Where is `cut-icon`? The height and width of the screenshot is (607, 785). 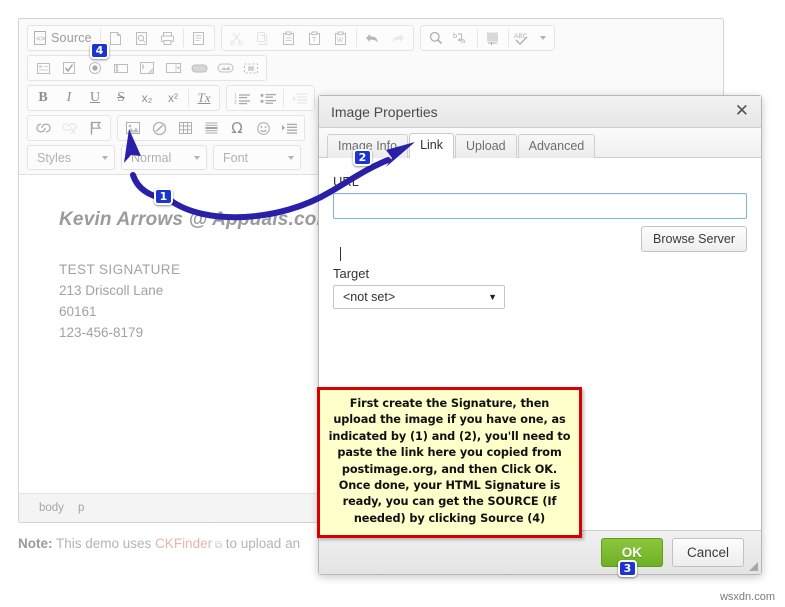
cut-icon is located at coordinates (237, 38).